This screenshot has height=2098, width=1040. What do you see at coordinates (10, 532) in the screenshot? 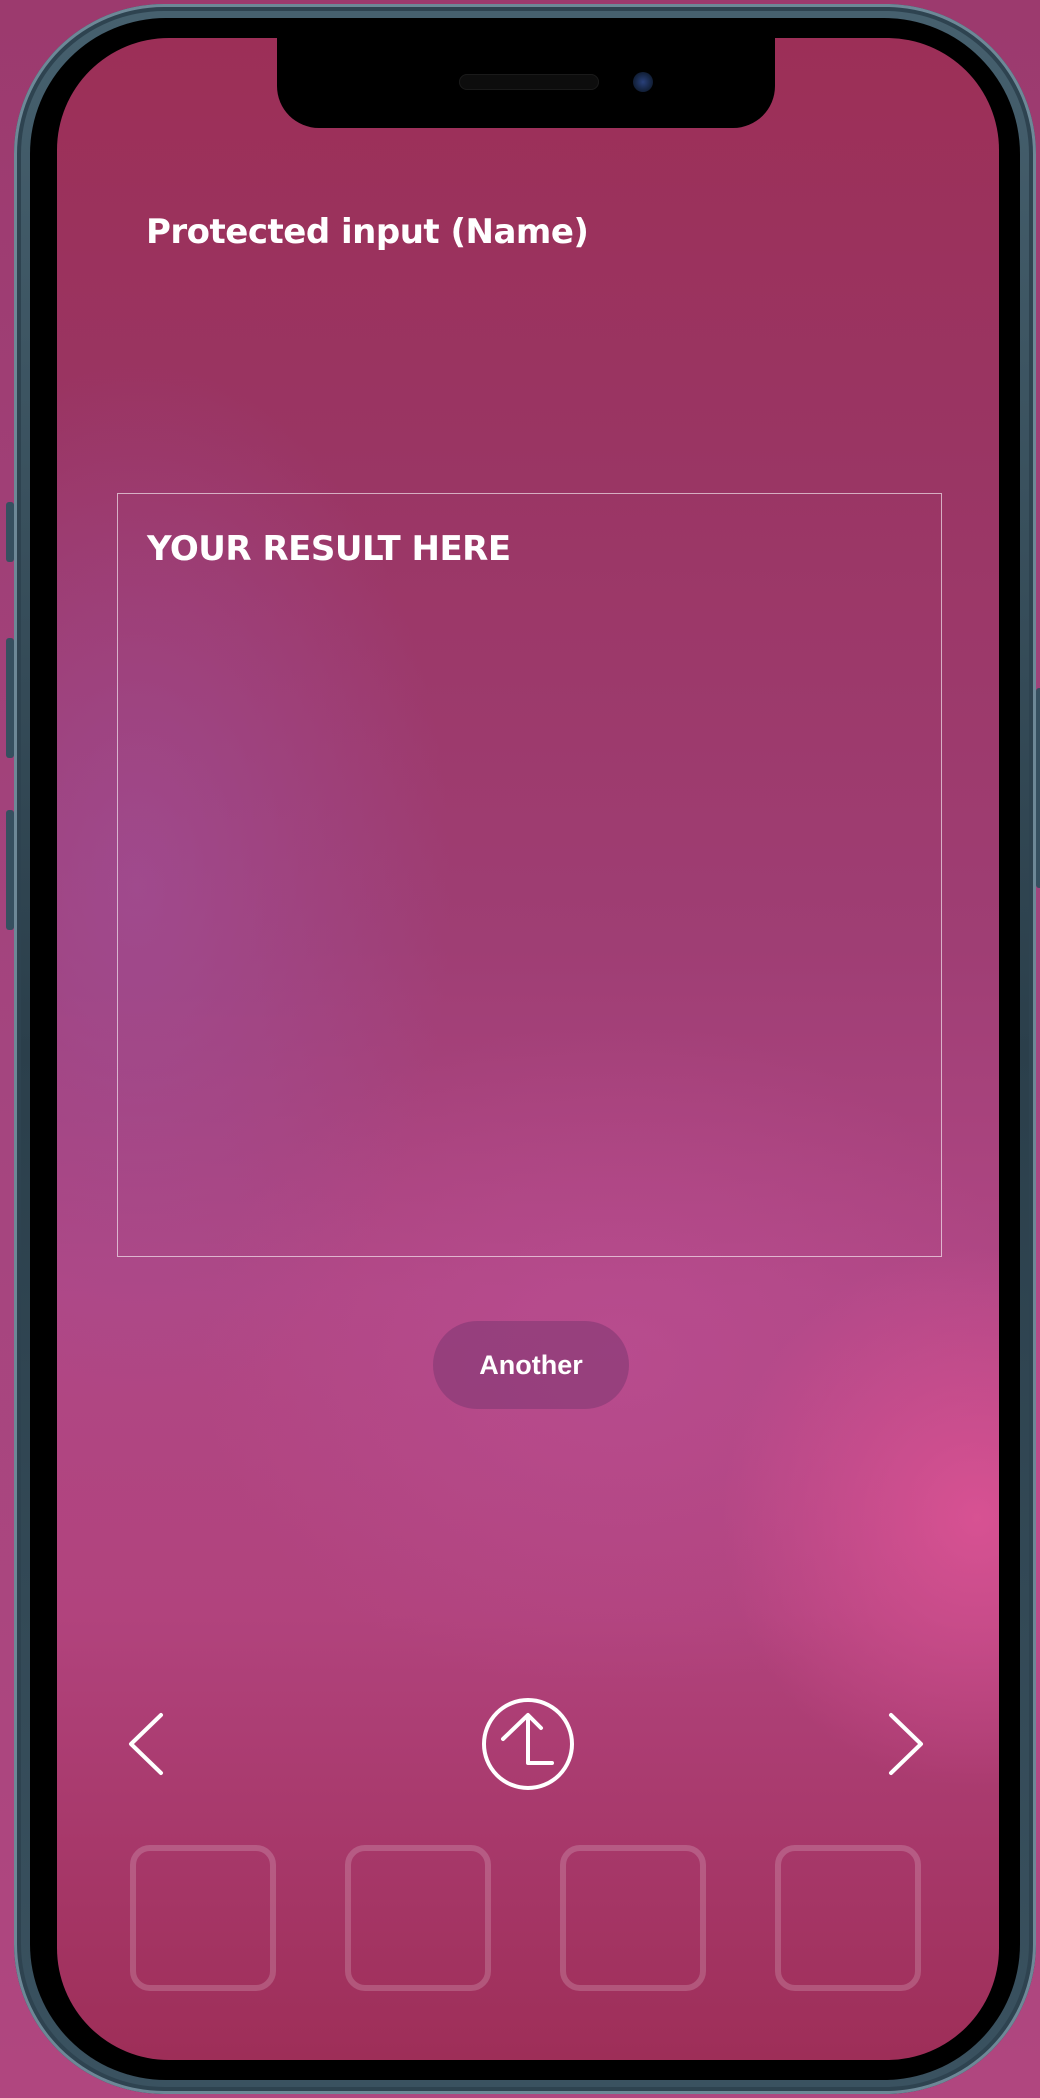
I see `mute-switch` at bounding box center [10, 532].